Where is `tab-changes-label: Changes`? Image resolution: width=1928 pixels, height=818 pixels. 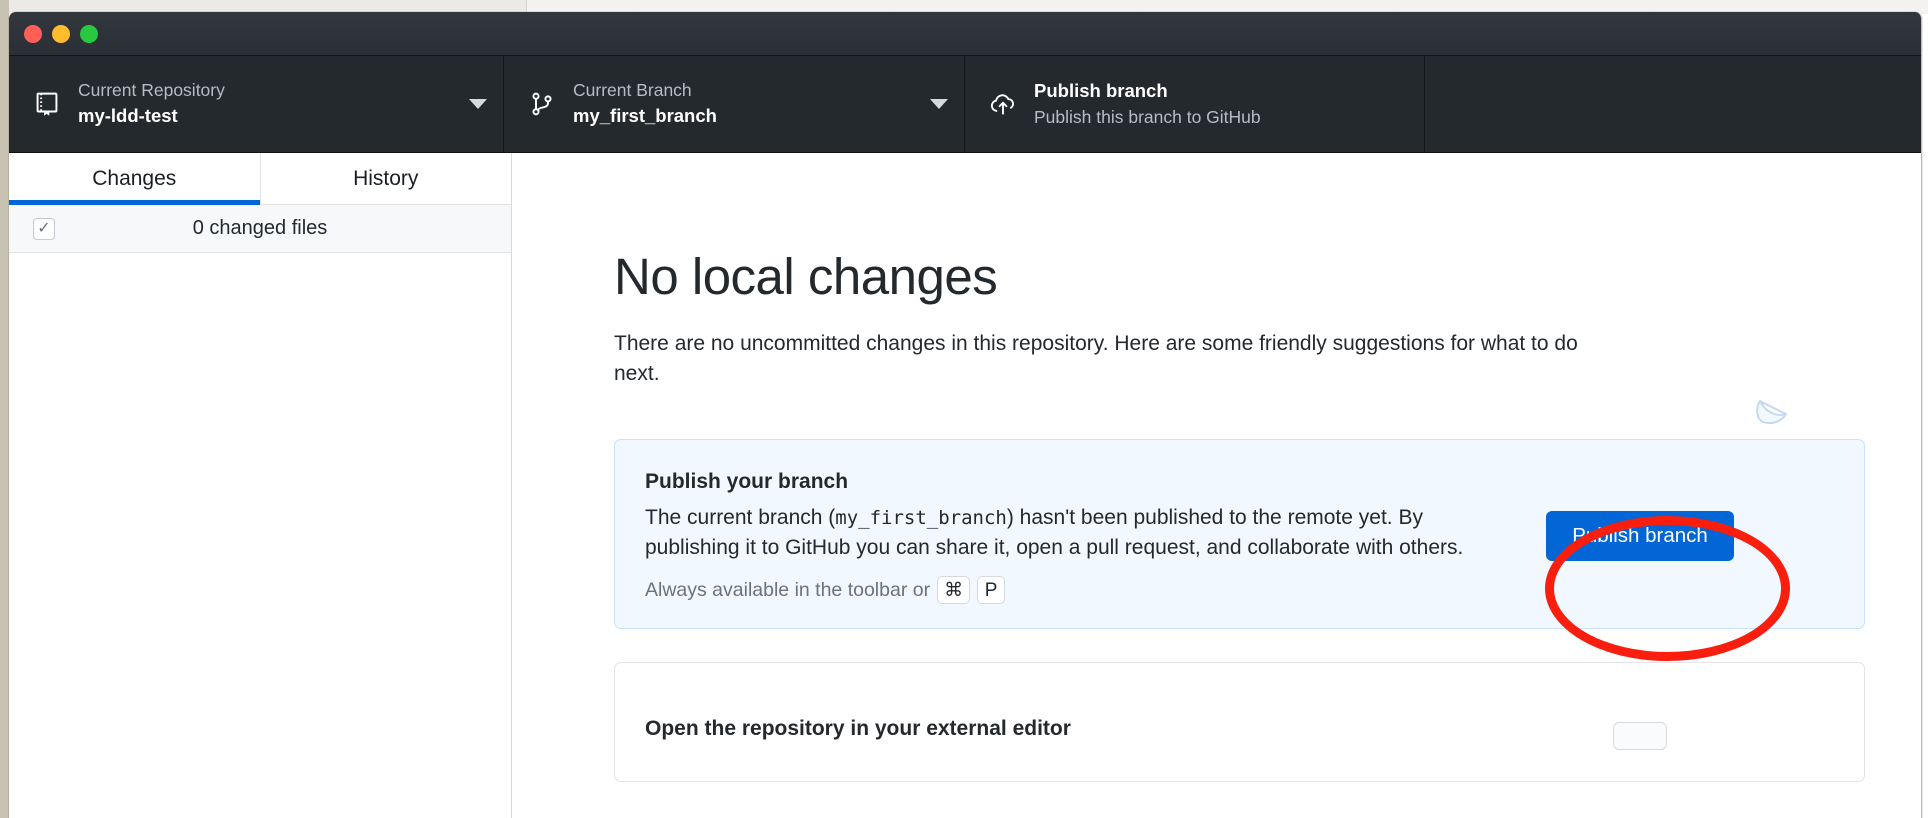 tab-changes-label: Changes is located at coordinates (134, 178).